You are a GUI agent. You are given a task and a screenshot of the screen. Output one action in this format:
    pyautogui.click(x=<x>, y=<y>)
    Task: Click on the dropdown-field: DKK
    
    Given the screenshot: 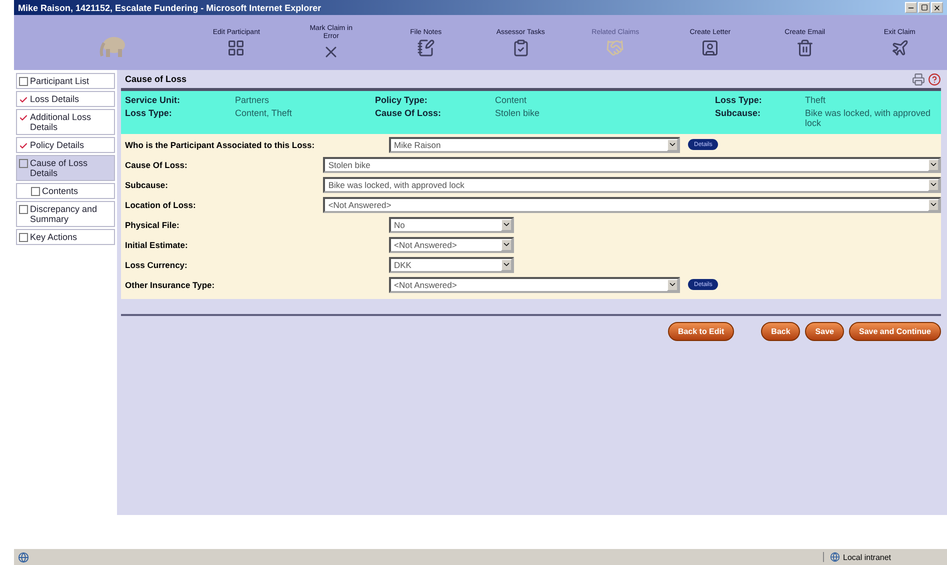 What is the action you would take?
    pyautogui.click(x=451, y=264)
    